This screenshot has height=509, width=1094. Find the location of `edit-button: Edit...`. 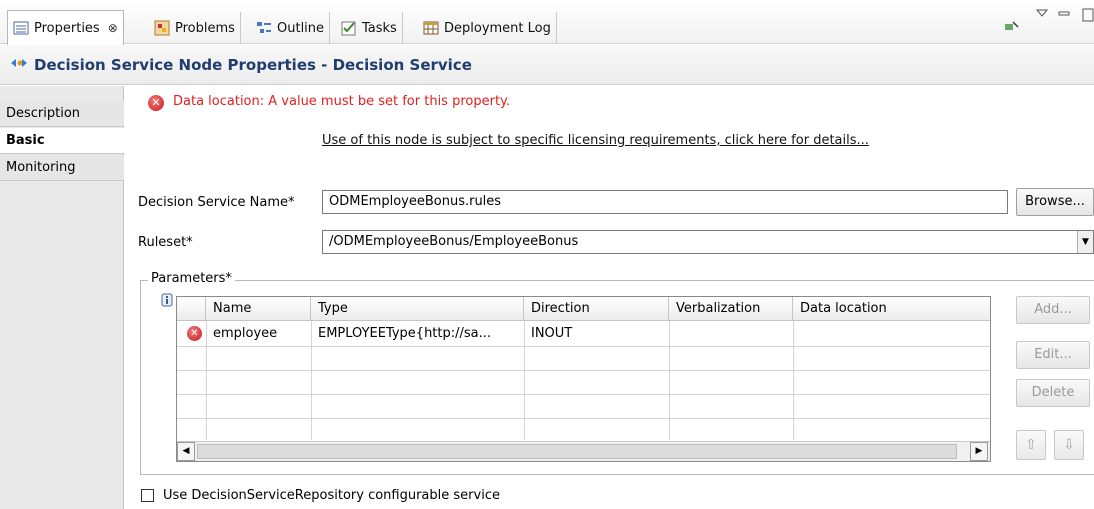

edit-button: Edit... is located at coordinates (1053, 355).